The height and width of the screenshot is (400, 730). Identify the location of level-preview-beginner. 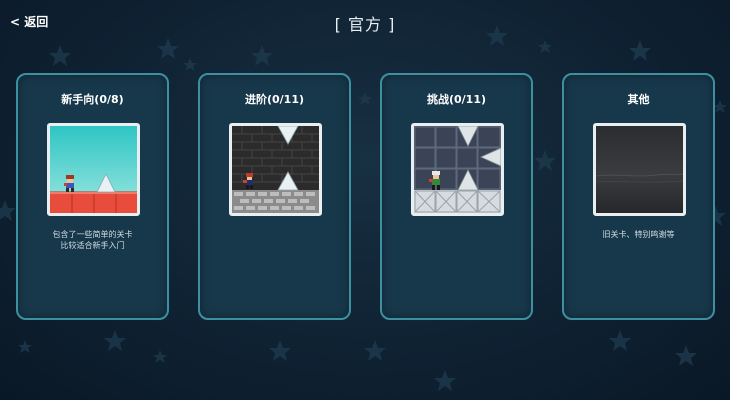
(93, 169).